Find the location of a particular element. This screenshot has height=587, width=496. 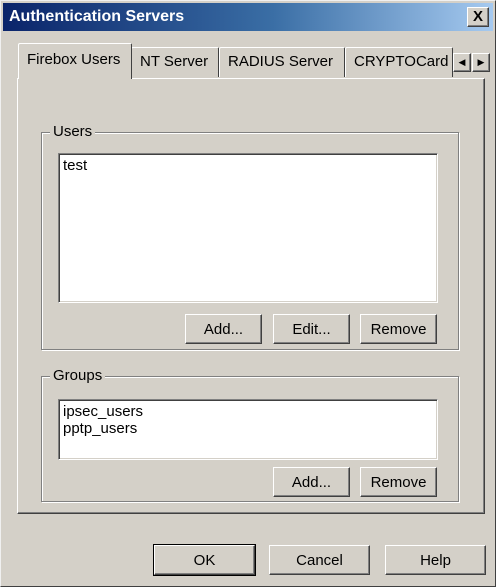

ok-button: OK is located at coordinates (204, 560).